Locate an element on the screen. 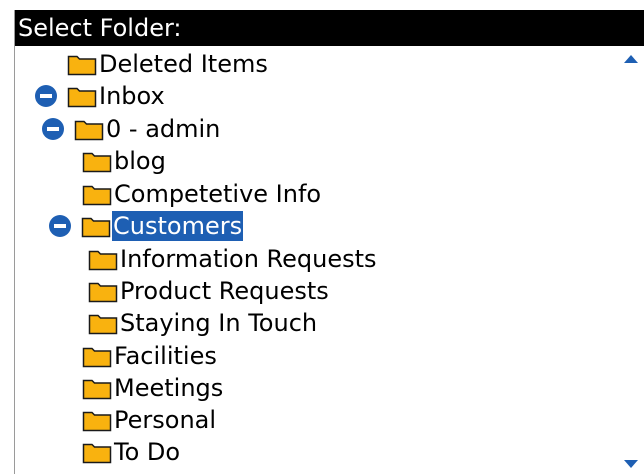  folder-row-information-requests: Information Requests is located at coordinates (233, 259).